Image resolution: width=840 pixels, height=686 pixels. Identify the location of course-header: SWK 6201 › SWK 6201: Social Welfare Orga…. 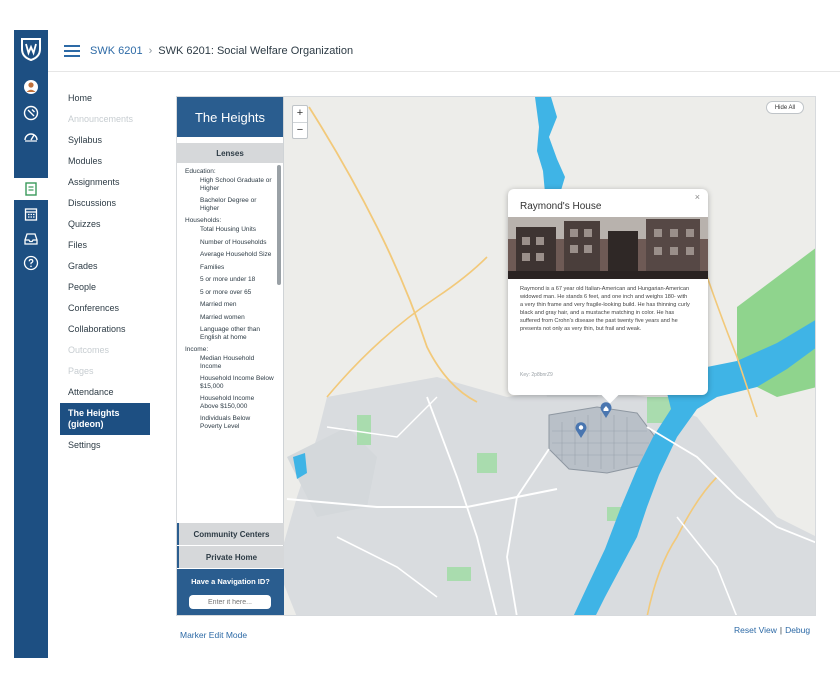
(444, 51).